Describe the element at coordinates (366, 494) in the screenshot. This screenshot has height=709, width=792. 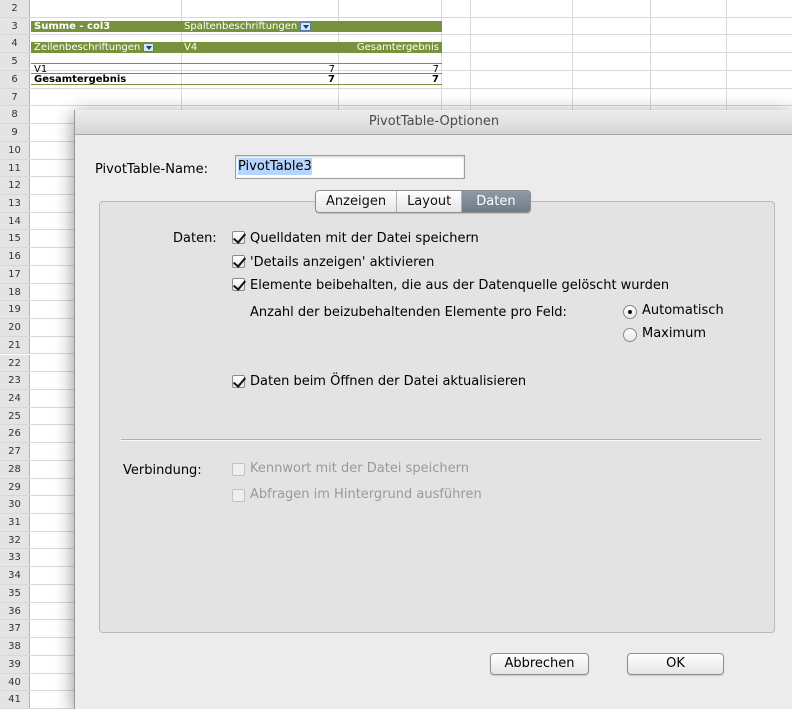
I see `background-query-label: Abfragen im Hintergrund ausführen` at that location.